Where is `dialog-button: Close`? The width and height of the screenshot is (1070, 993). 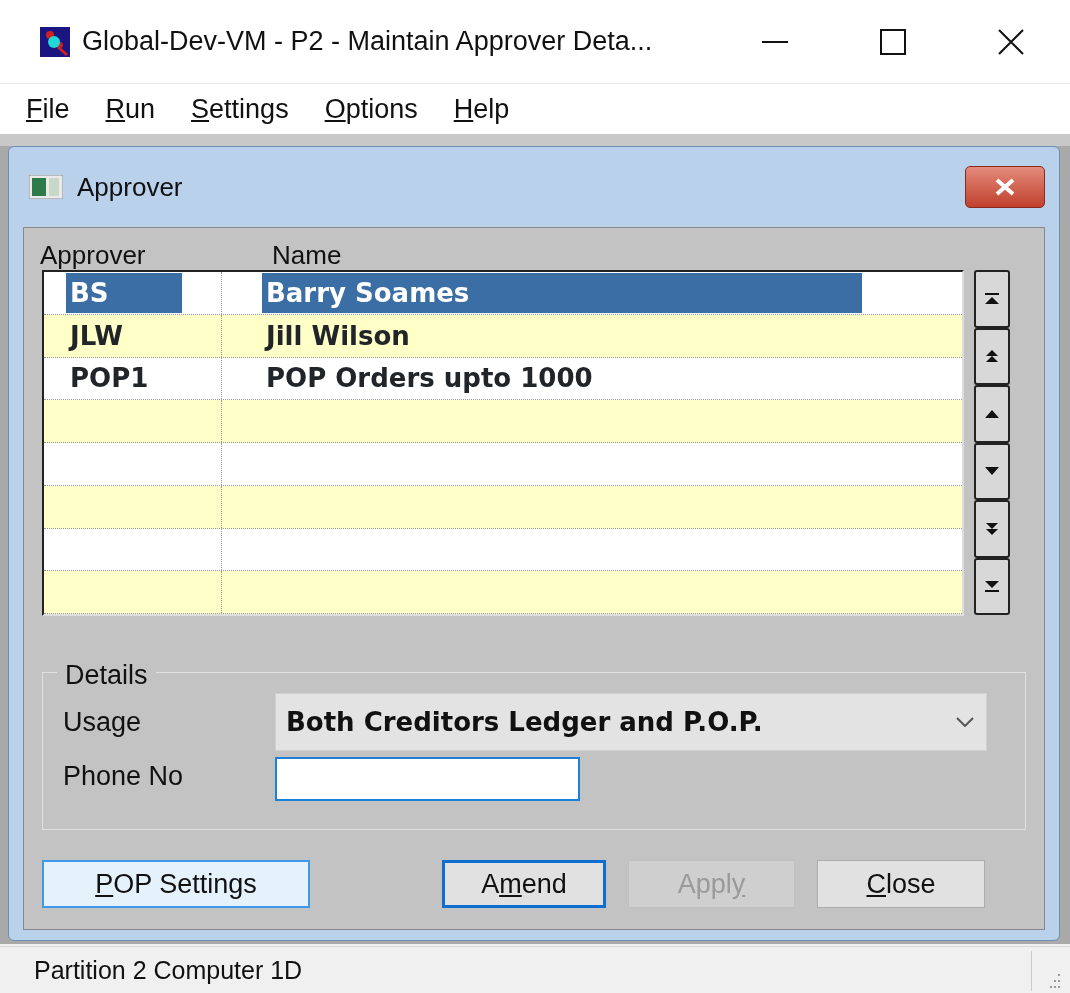 dialog-button: Close is located at coordinates (901, 884).